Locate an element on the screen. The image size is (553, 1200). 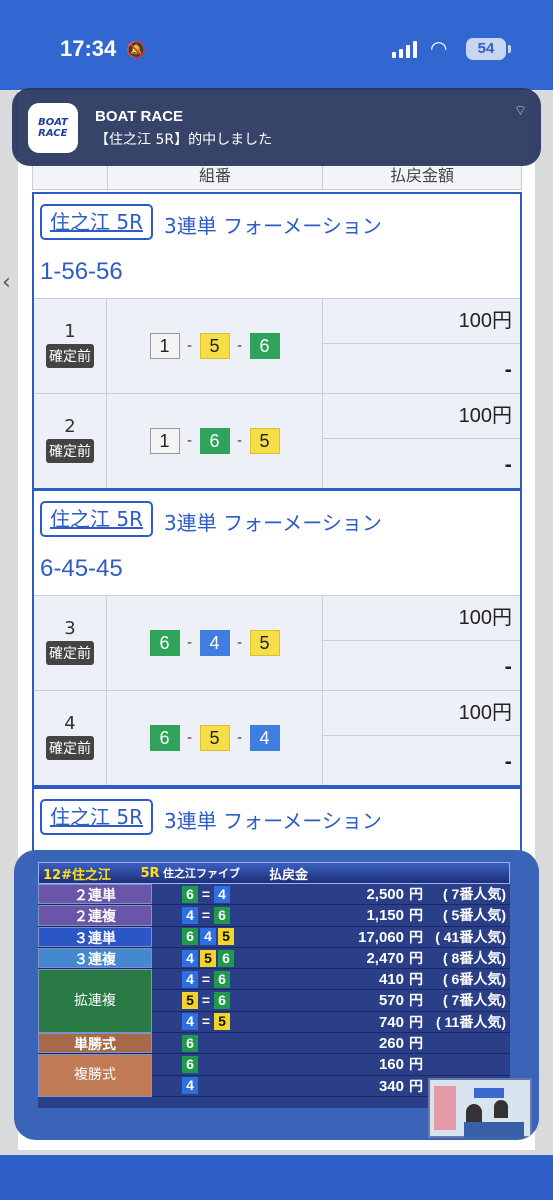
bet-block: 住之江 5R 3連単 フォーメーション is located at coordinates (277, 822).